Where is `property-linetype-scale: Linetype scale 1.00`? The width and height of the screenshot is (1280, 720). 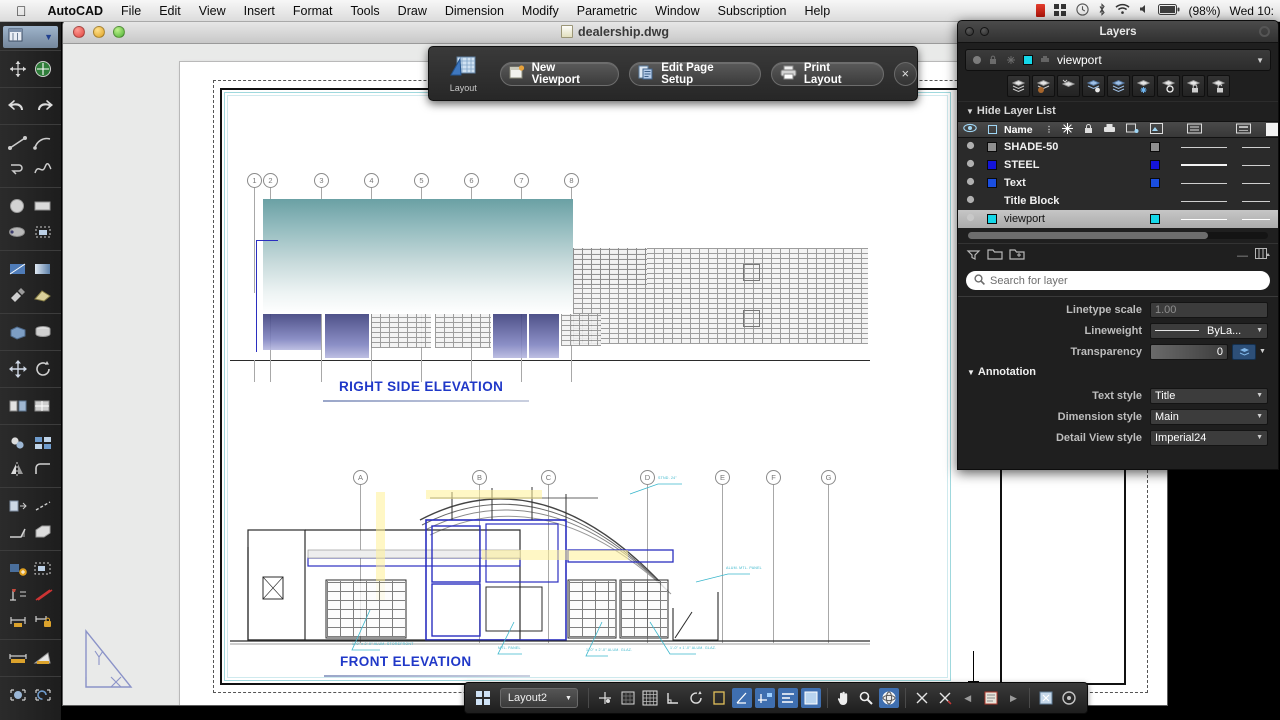
property-linetype-scale: Linetype scale 1.00 is located at coordinates (1118, 309).